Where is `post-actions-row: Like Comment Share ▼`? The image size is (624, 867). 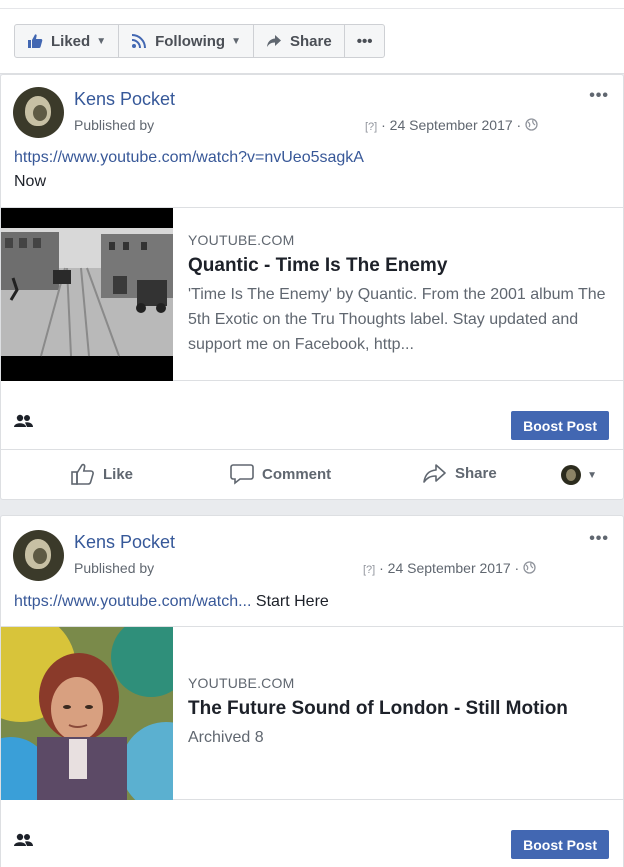
post-actions-row: Like Comment Share ▼ is located at coordinates (312, 476).